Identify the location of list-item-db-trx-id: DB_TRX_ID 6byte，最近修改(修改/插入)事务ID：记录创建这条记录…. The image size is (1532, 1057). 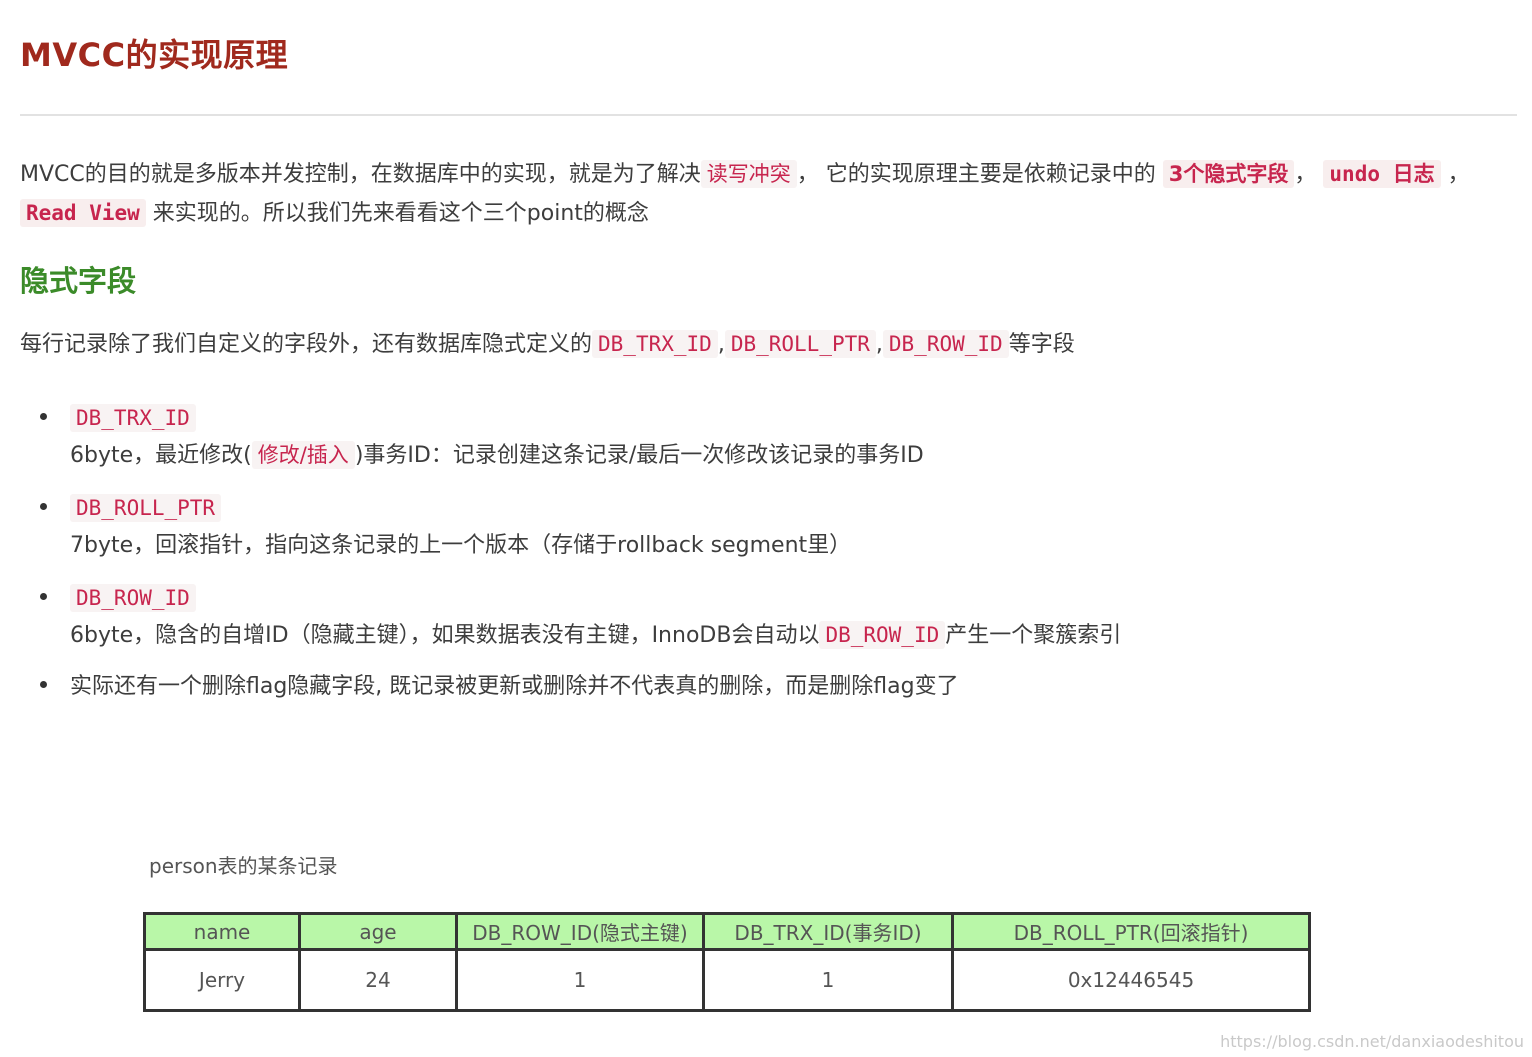
(760, 445).